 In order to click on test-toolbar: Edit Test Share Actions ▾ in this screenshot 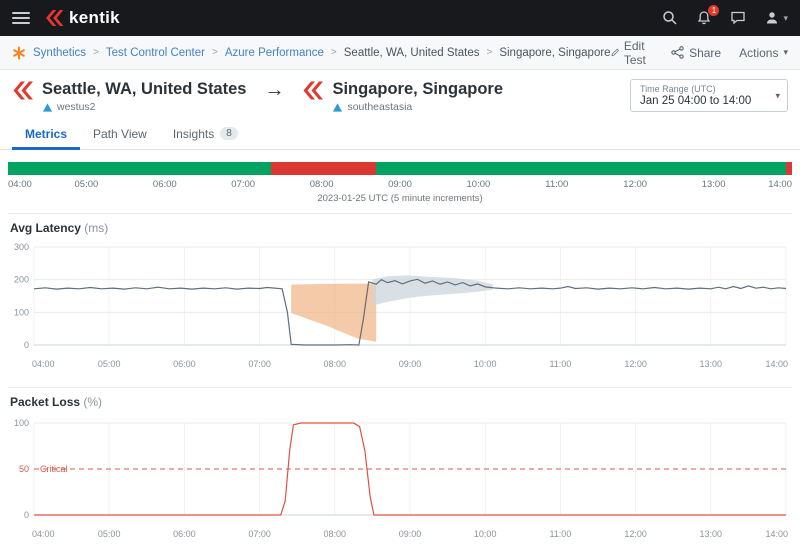, I will do `click(699, 53)`.